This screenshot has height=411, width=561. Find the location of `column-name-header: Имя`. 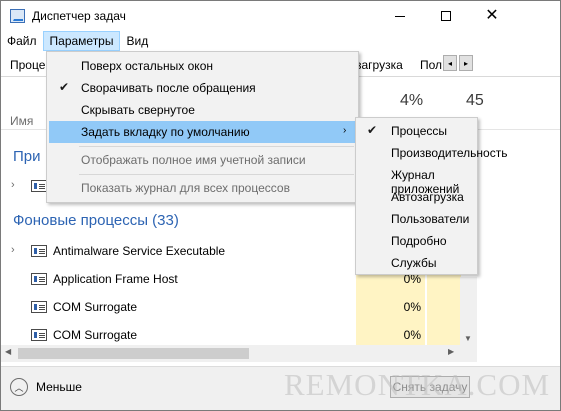

column-name-header: Имя is located at coordinates (21, 121).